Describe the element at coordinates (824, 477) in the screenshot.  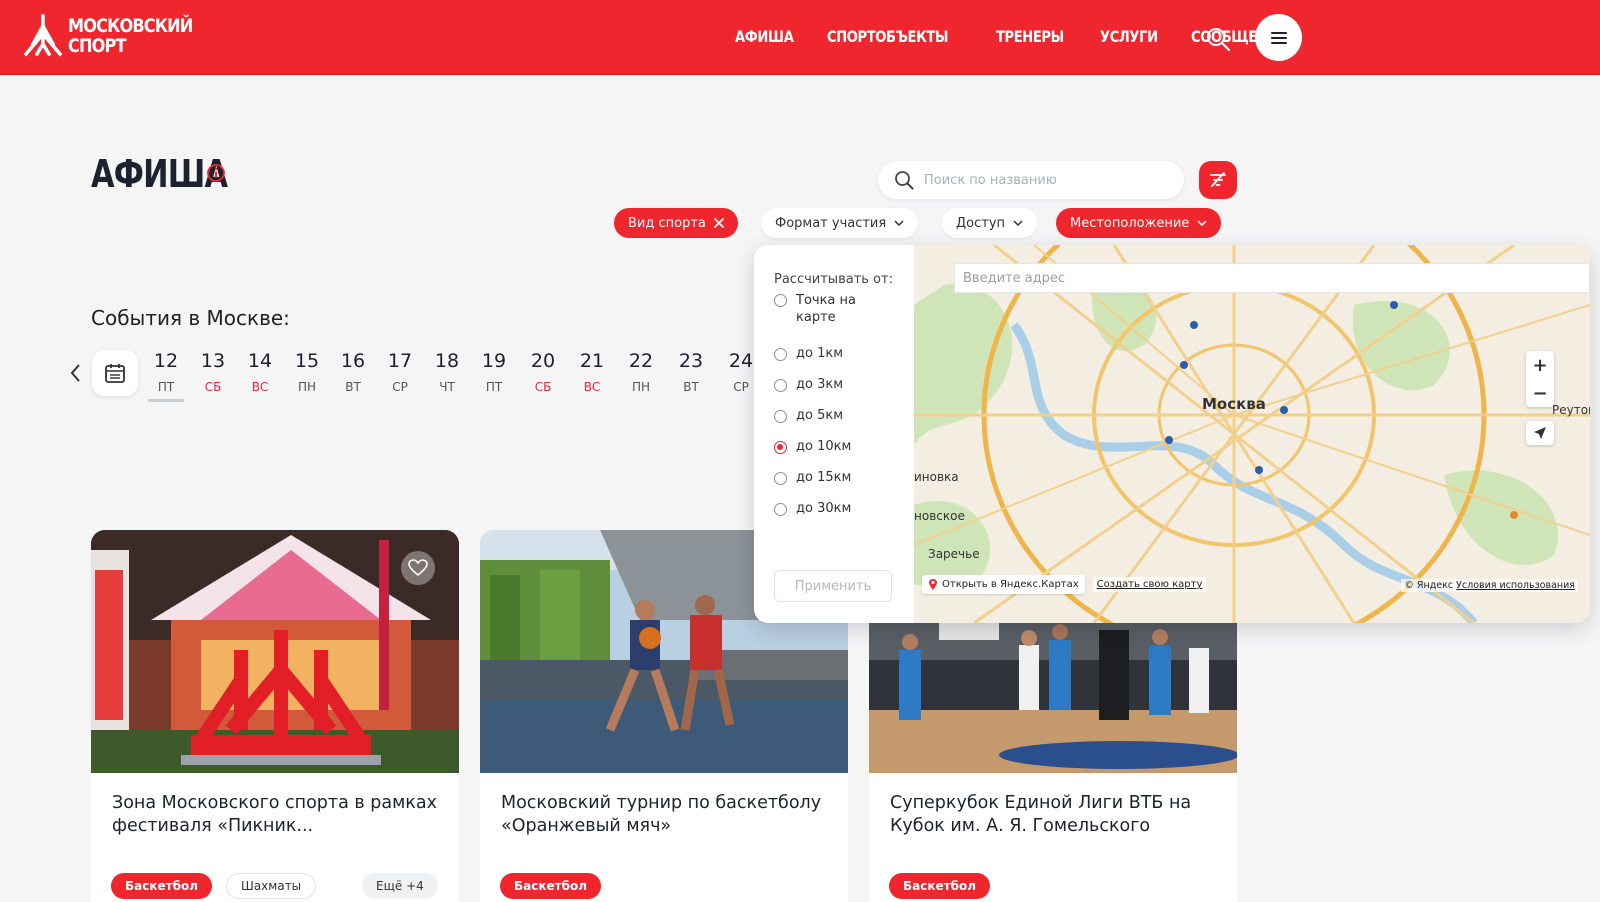
I see `radio-label: до 15км` at that location.